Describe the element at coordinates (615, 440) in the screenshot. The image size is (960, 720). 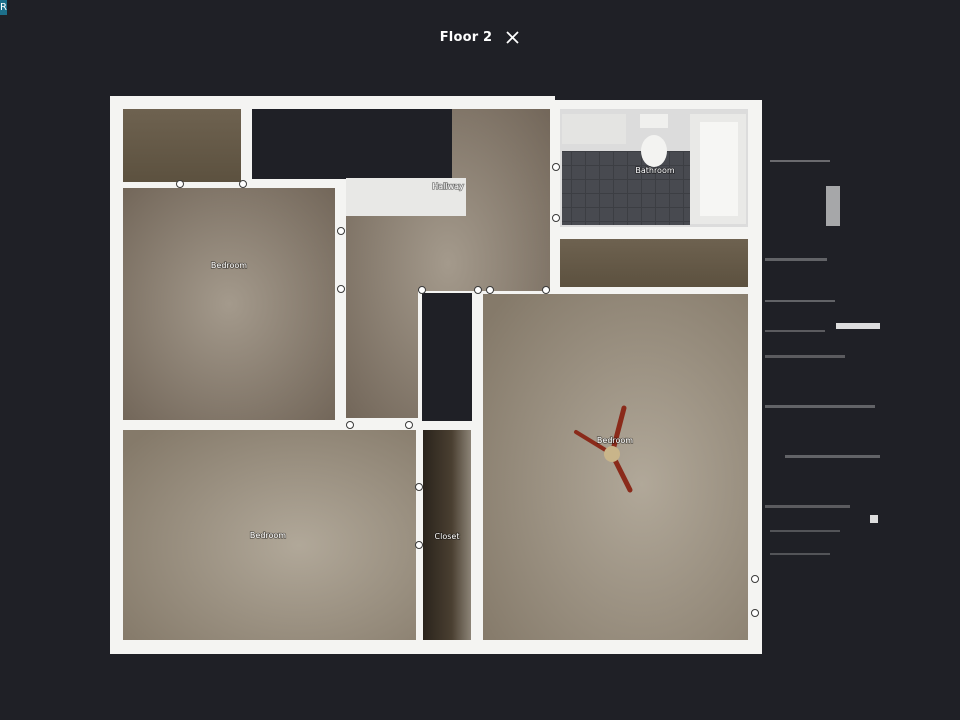
I see `label-bedroom-right: Bedroom` at that location.